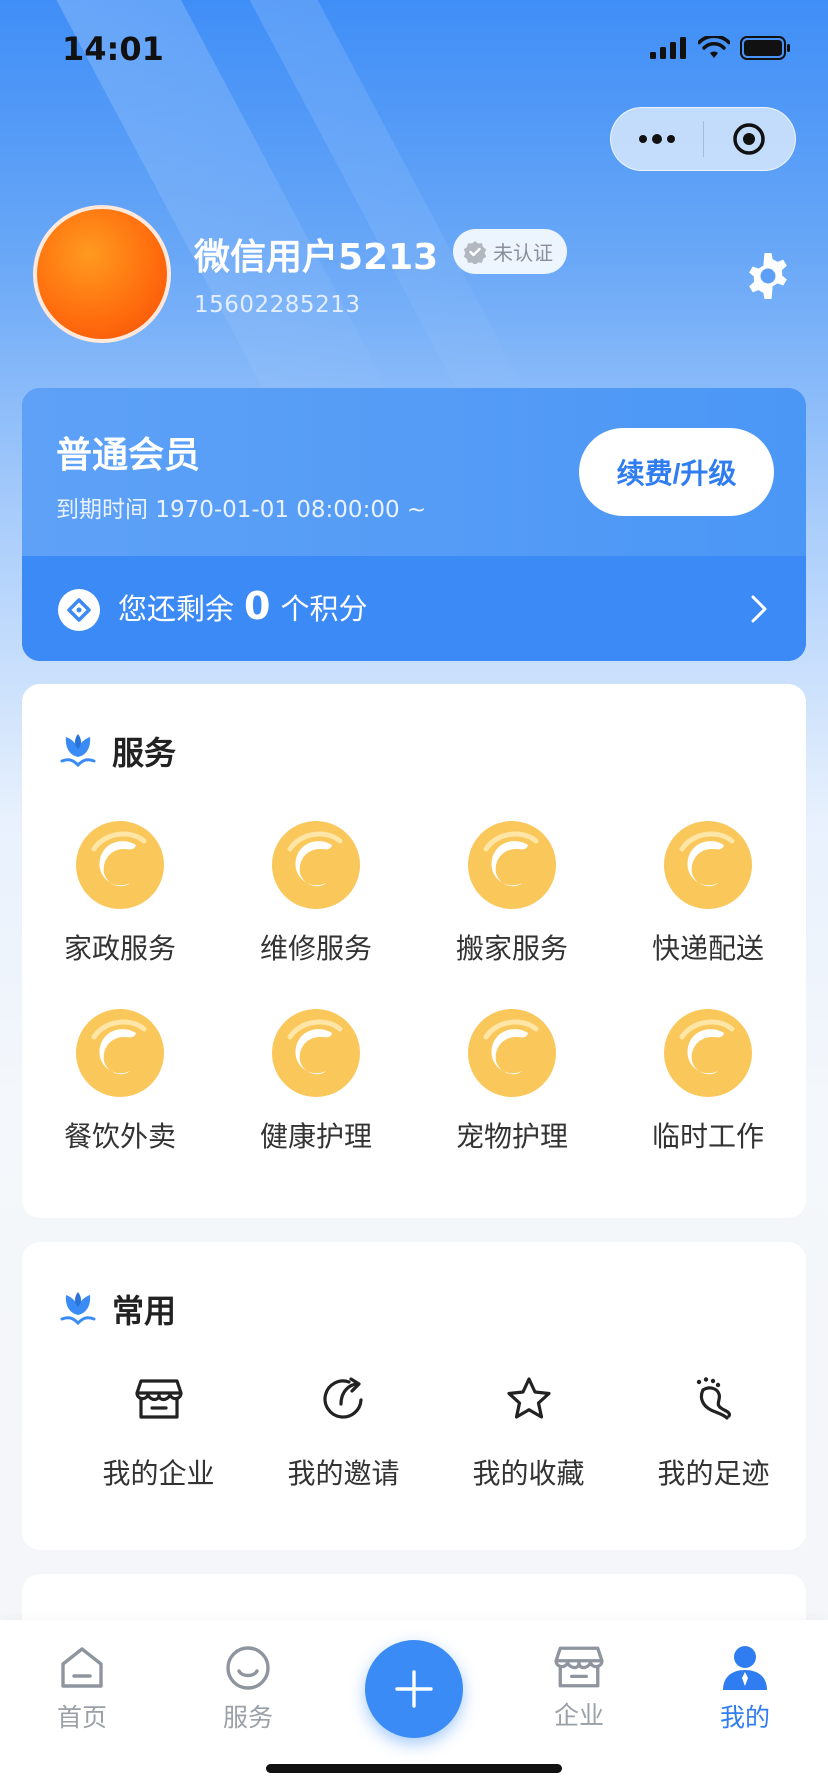  Describe the element at coordinates (158, 1473) in the screenshot. I see `common-label: 我的企业` at that location.